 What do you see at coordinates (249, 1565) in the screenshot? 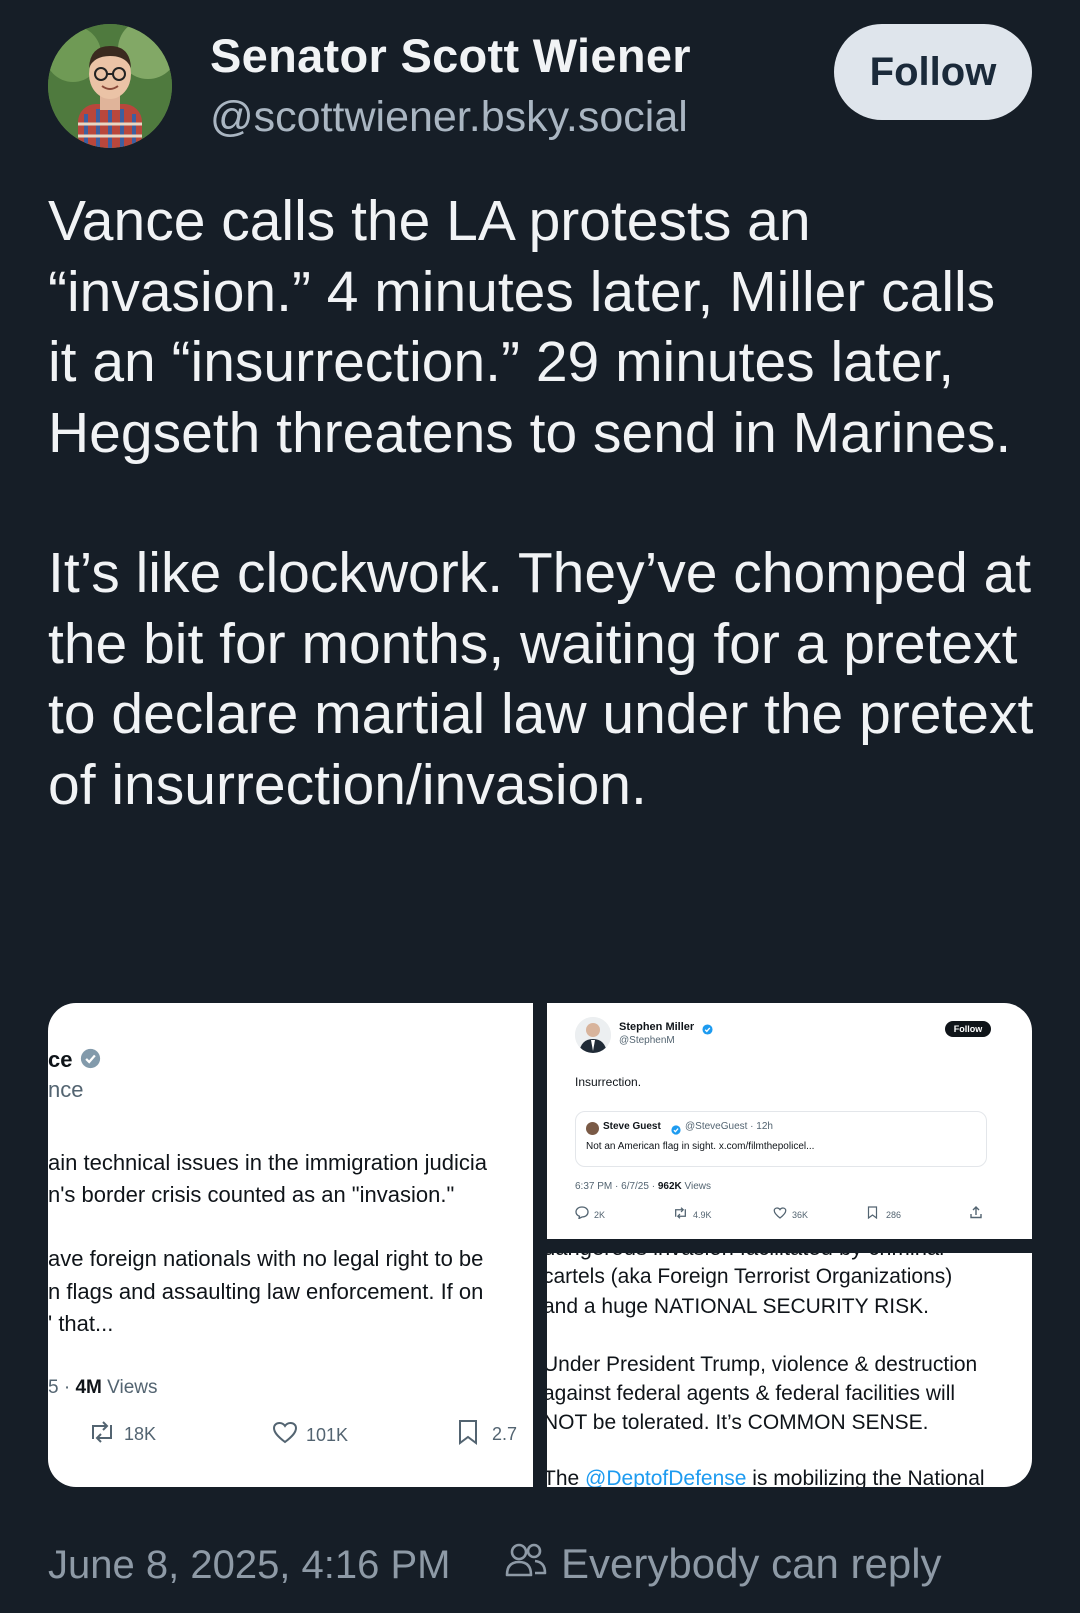
I see `post-timestamp: June 8, 2025, 4:16 PM` at bounding box center [249, 1565].